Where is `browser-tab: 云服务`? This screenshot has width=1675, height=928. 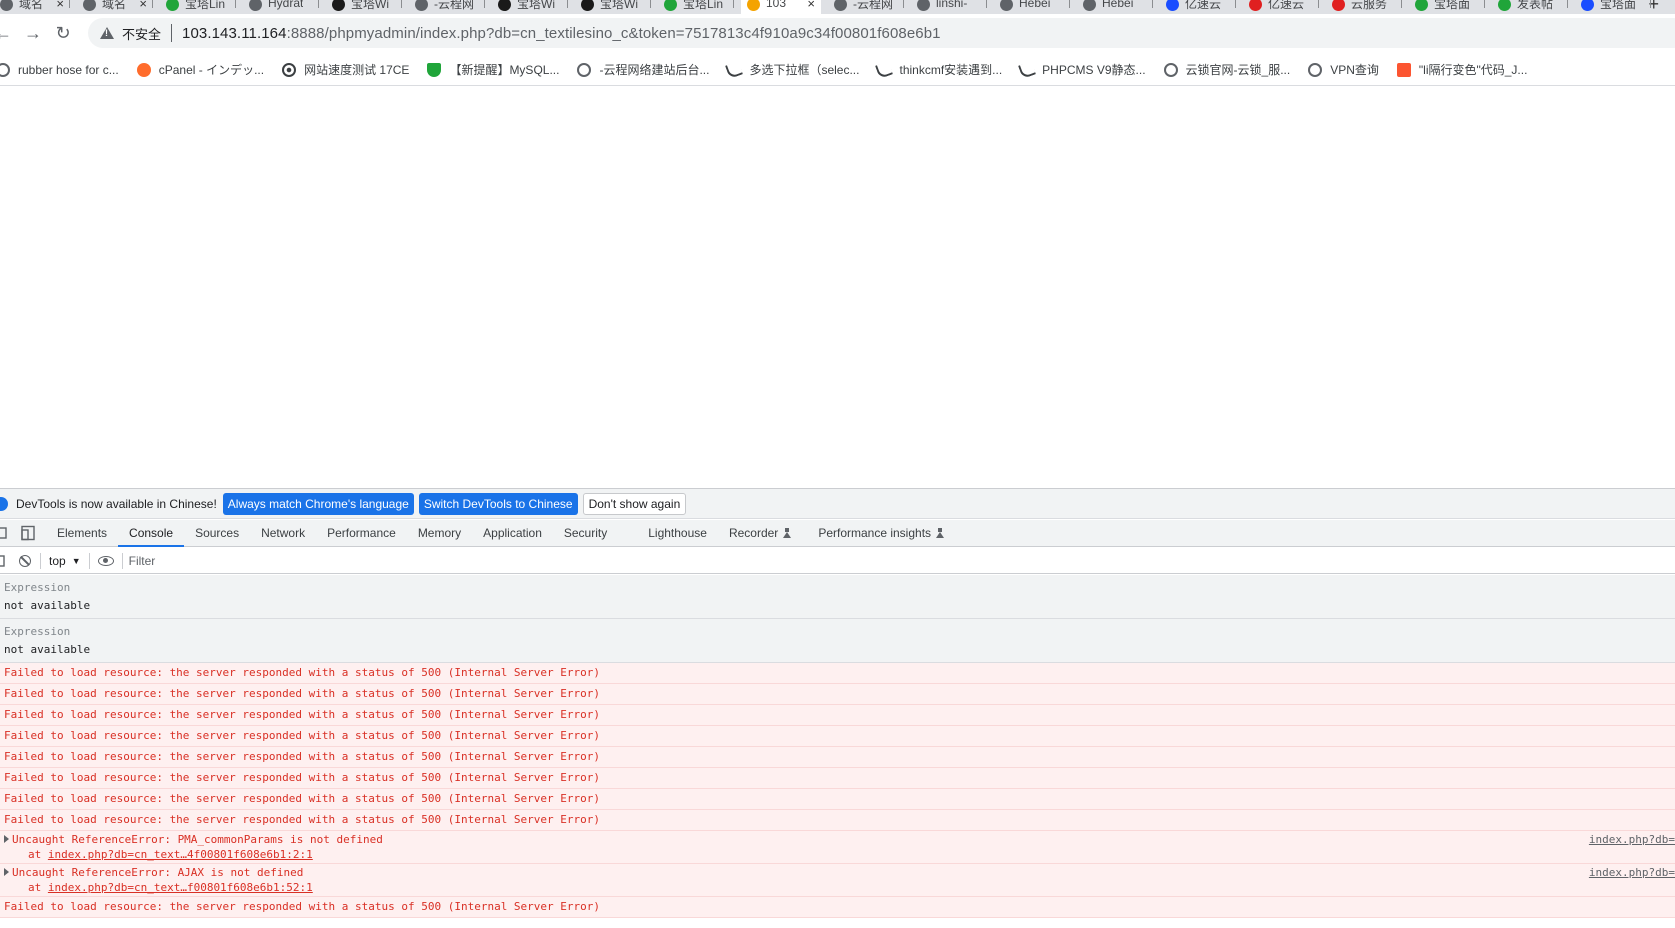 browser-tab: 云服务 is located at coordinates (1364, 7).